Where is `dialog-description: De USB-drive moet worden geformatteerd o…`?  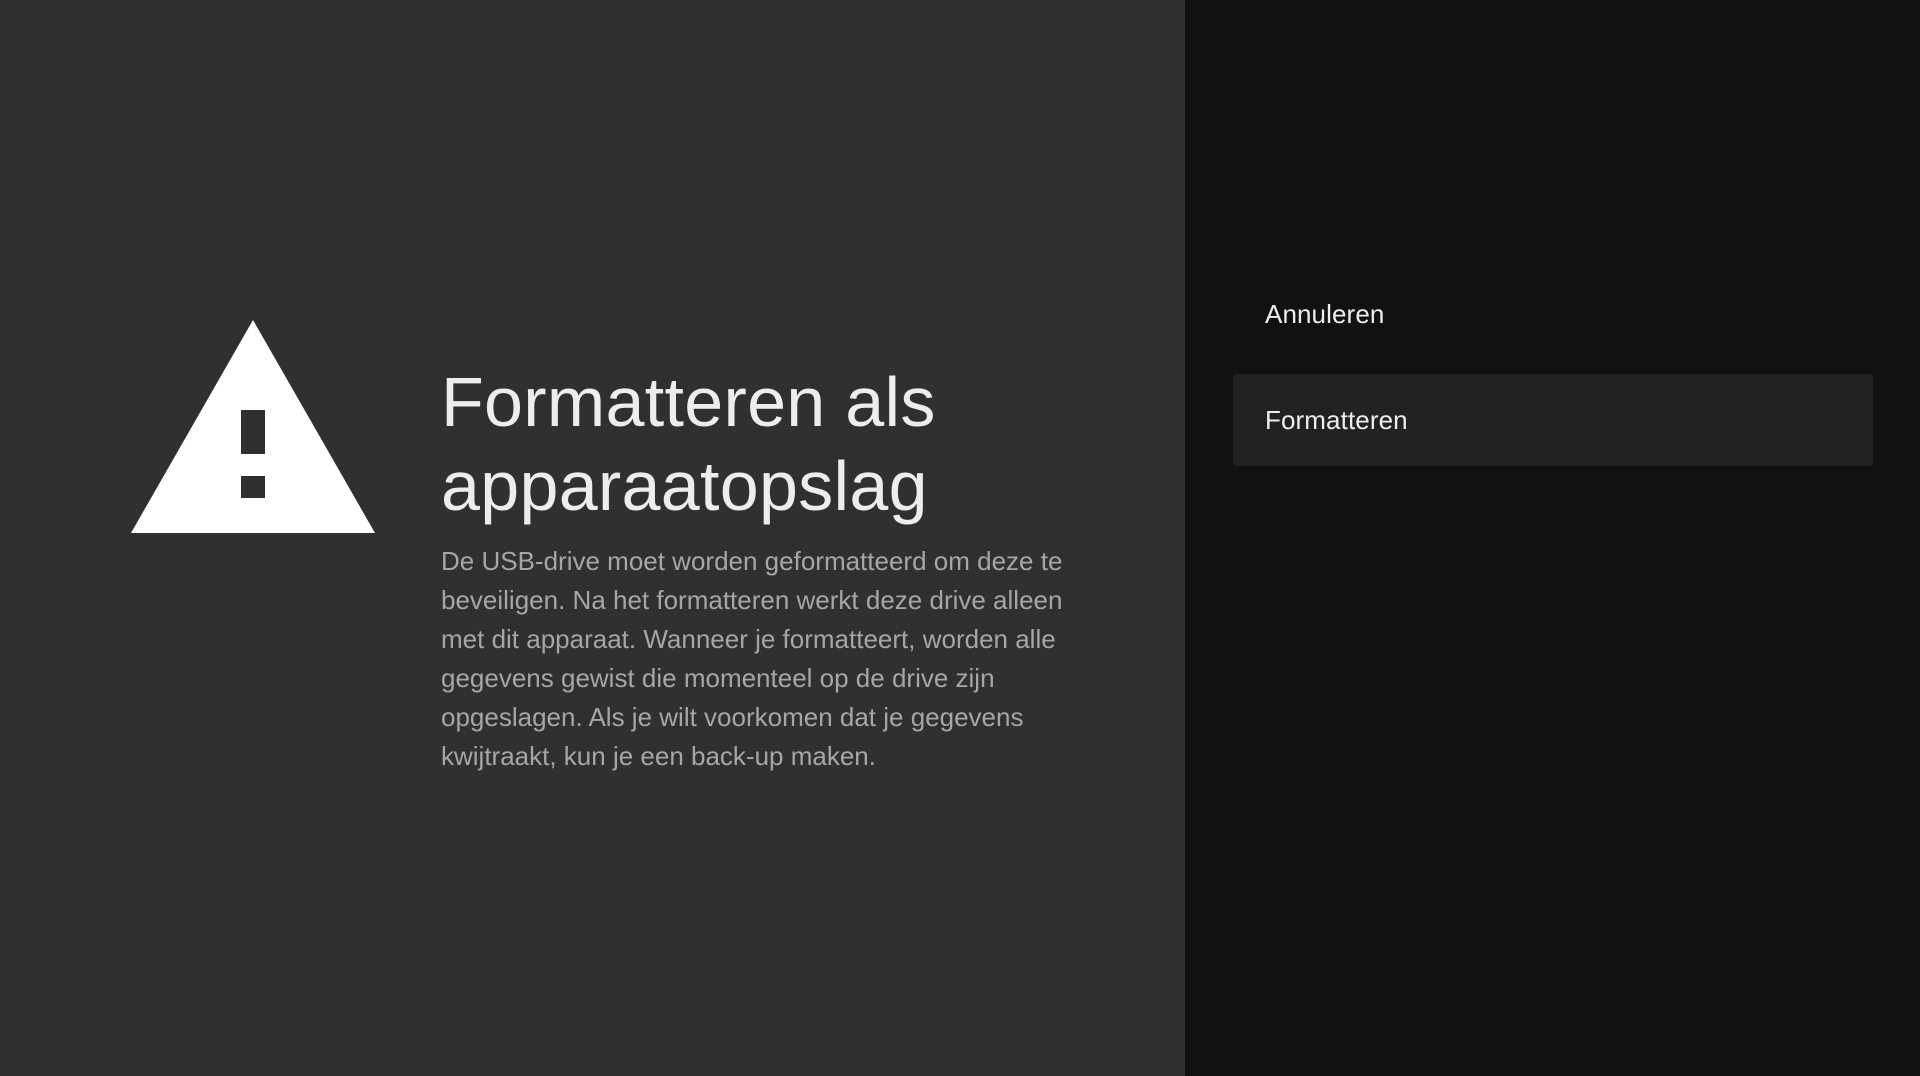
dialog-description: De USB-drive moet worden geformatteerd o… is located at coordinates (752, 658).